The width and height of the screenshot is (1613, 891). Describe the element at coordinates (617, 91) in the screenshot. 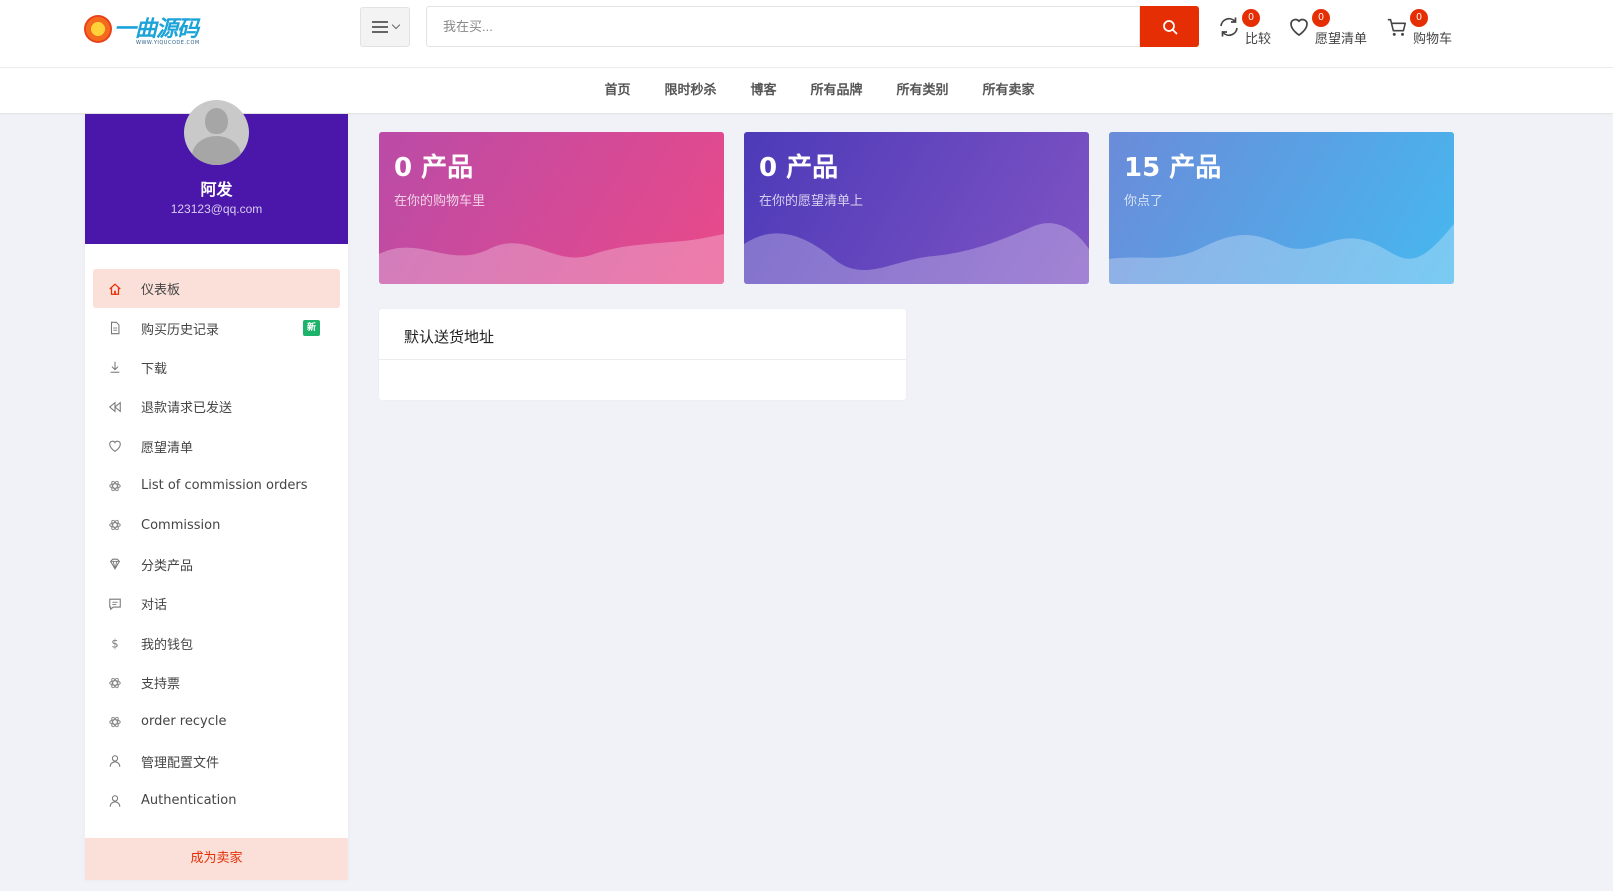

I see `nav-home: 首页` at that location.